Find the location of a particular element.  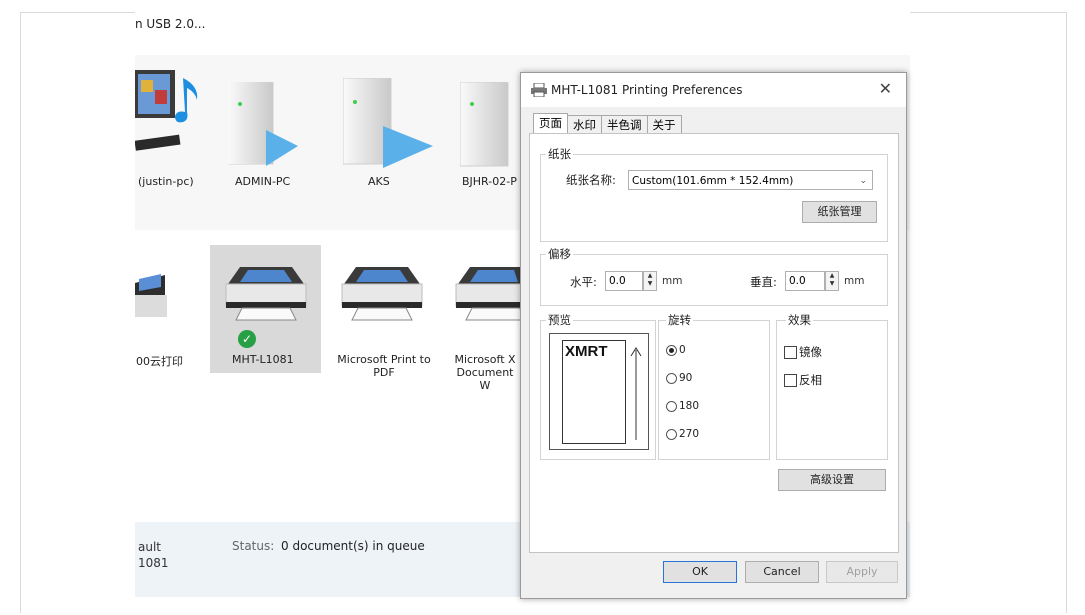

paper-manage-button: 纸张管理 is located at coordinates (839, 212).